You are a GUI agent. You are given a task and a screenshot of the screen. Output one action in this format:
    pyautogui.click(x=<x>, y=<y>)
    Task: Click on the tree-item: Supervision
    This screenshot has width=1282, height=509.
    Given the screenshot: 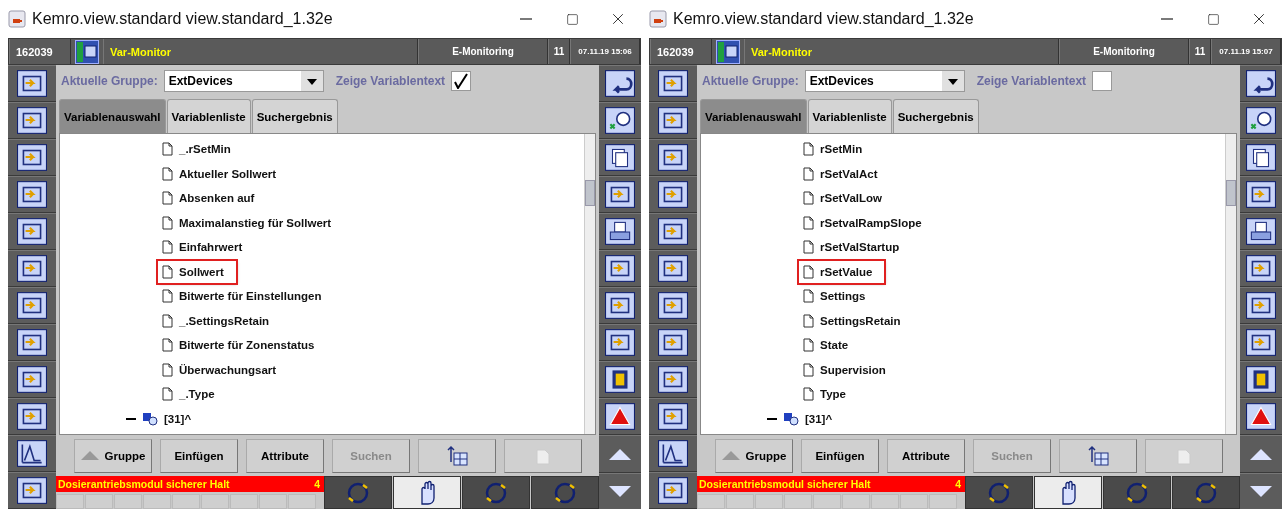 What is the action you would take?
    pyautogui.click(x=848, y=369)
    